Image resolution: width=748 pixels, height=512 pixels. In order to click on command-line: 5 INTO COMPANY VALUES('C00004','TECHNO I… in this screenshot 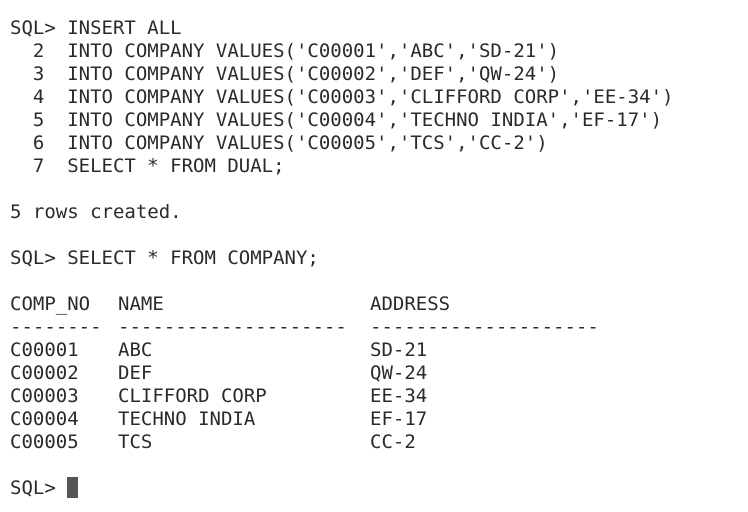, I will do `click(336, 120)`.